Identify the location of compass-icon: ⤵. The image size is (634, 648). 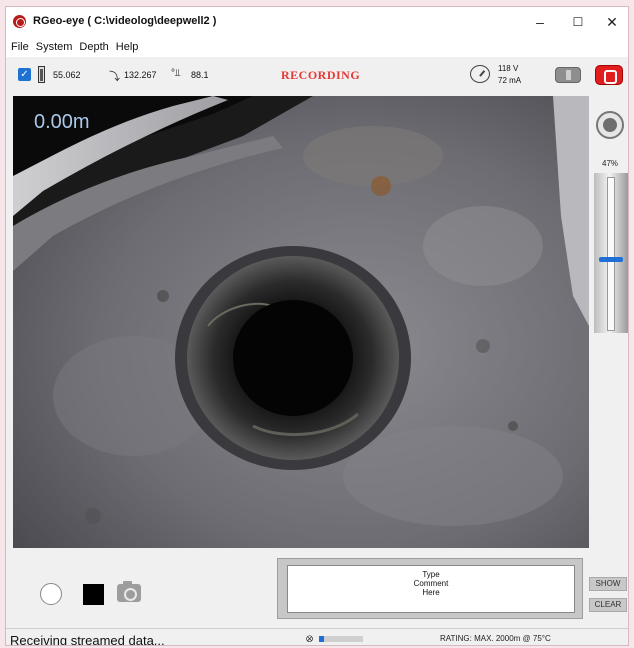
(114, 77).